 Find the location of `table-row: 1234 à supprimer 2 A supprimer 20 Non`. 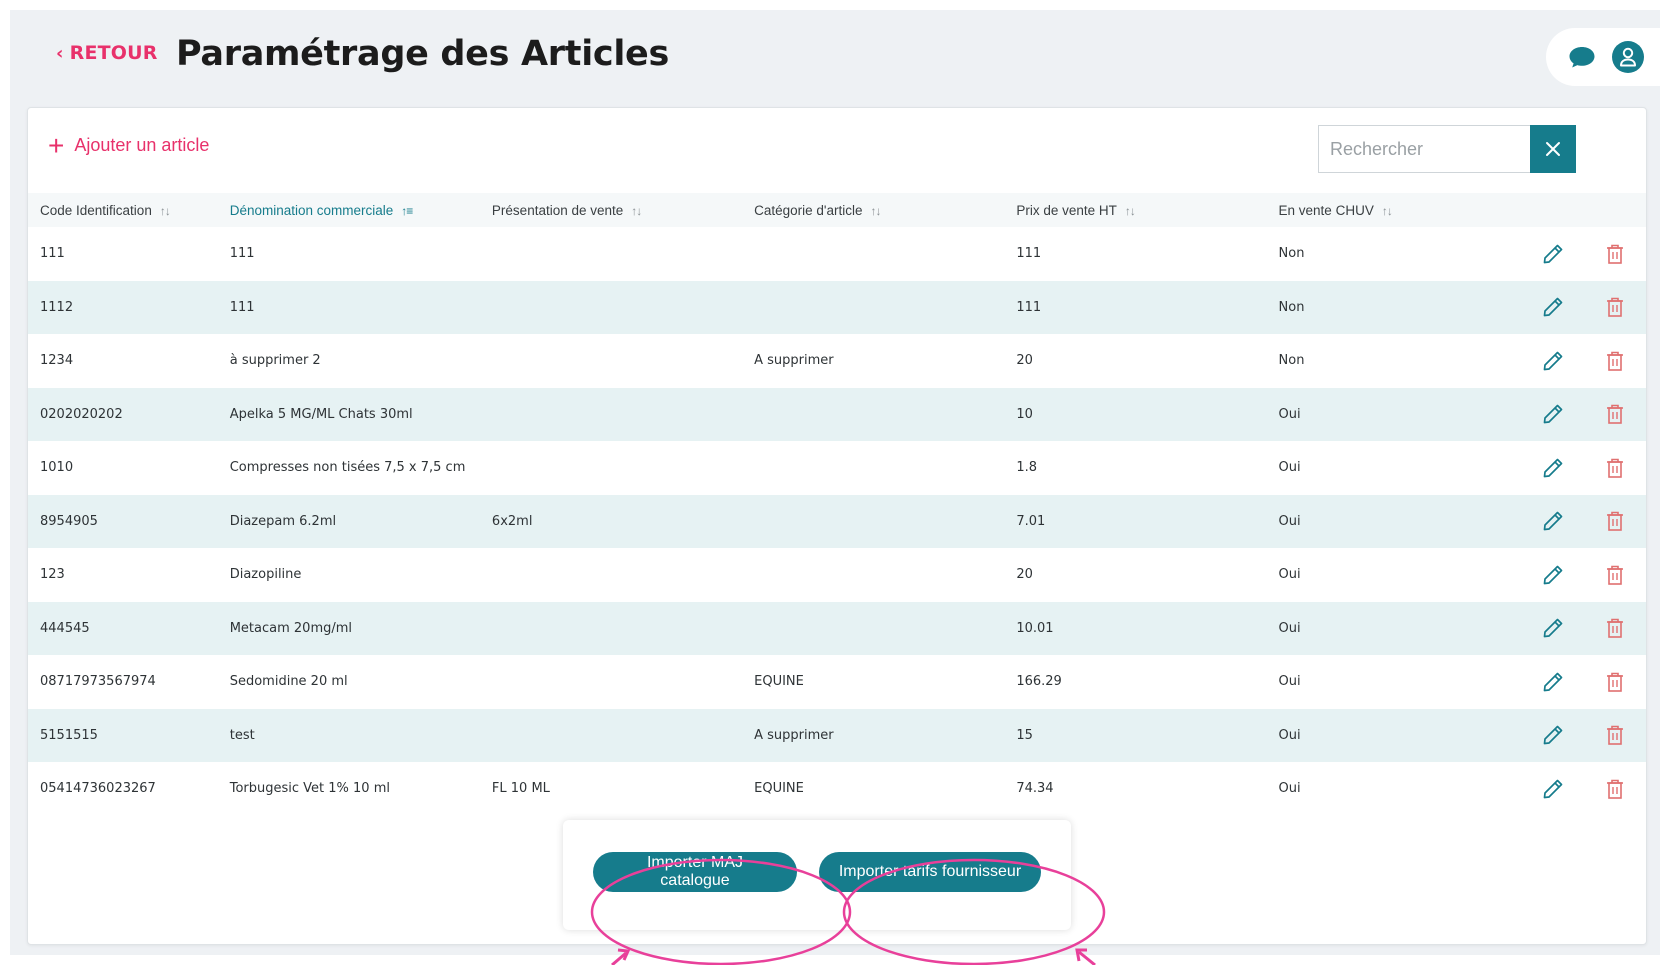

table-row: 1234 à supprimer 2 A supprimer 20 Non is located at coordinates (837, 361).